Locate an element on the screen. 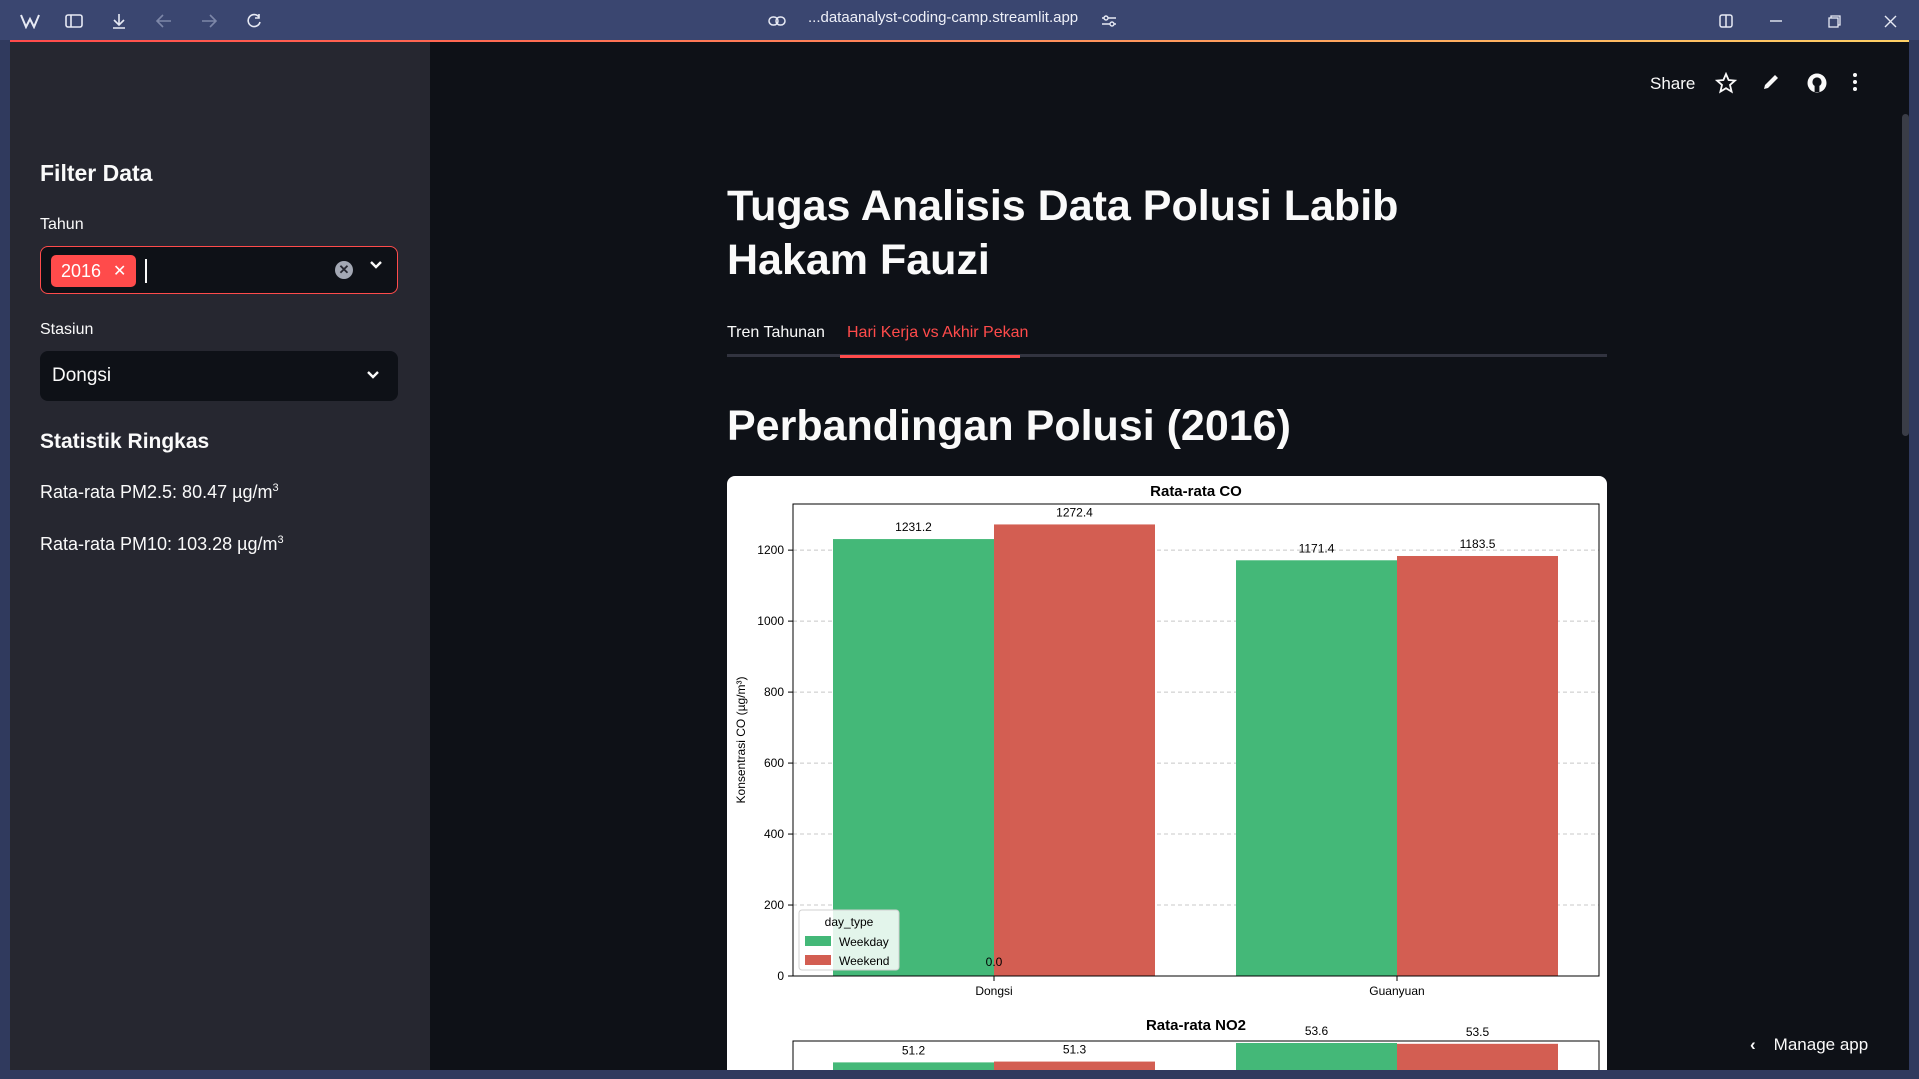 This screenshot has width=1919, height=1079. station-label: Stasiun is located at coordinates (67, 329).